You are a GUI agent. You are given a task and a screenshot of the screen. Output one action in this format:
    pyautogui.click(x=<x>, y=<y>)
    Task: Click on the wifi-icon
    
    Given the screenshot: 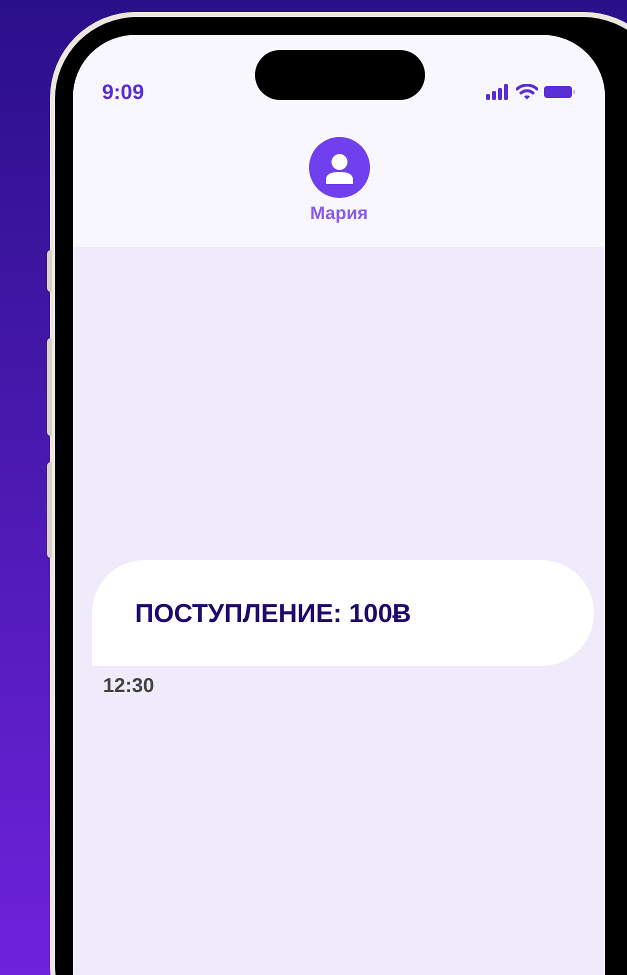 What is the action you would take?
    pyautogui.click(x=527, y=92)
    